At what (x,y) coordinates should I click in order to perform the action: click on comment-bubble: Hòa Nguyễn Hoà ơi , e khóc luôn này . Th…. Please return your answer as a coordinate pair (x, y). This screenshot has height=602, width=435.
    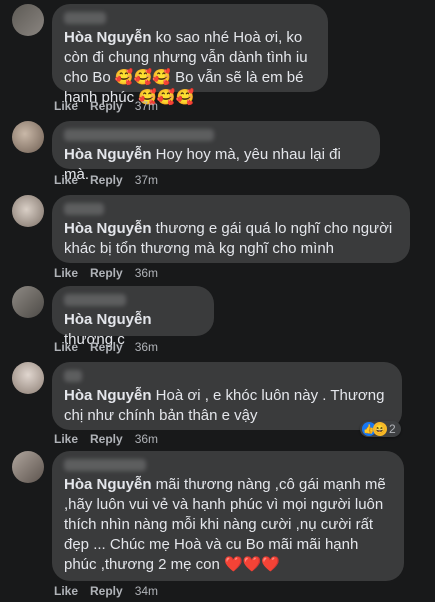
    Looking at the image, I should click on (227, 396).